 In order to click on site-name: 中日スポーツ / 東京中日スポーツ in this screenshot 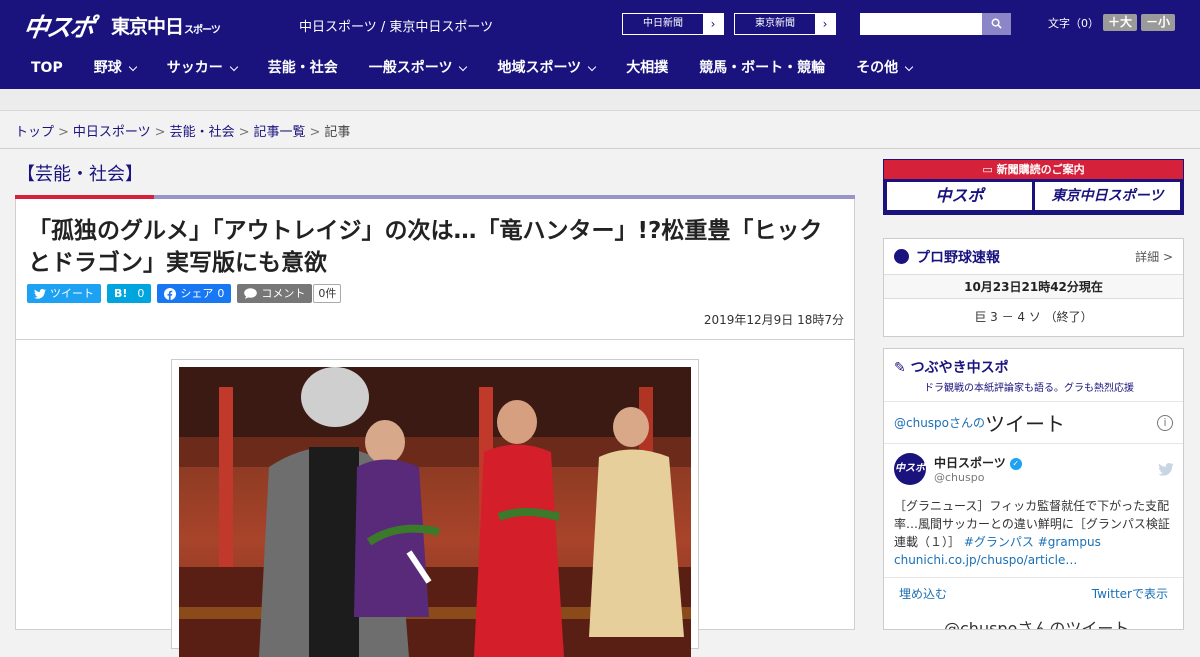, I will do `click(396, 27)`.